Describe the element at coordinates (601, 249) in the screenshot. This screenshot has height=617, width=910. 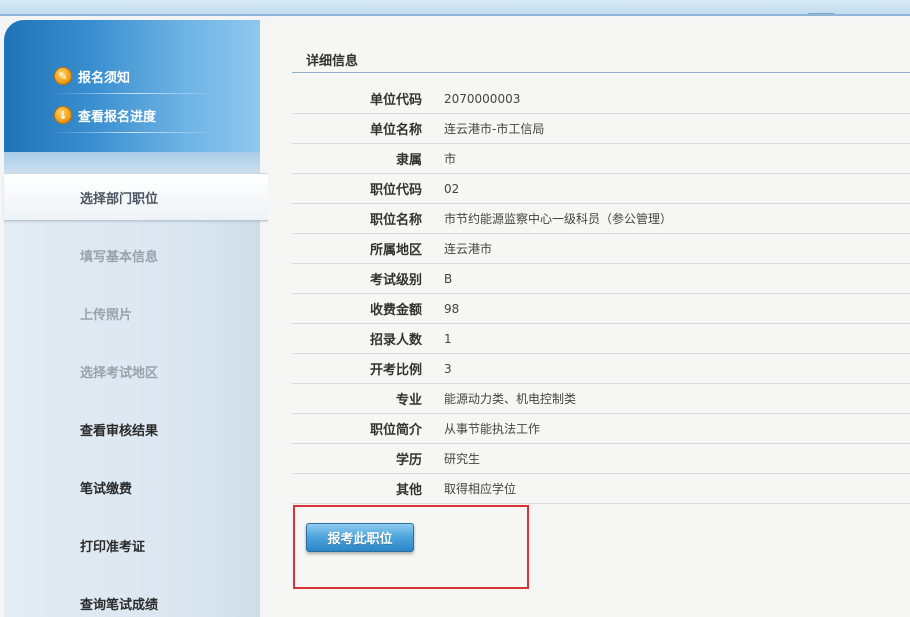
I see `table-row: 所属地区 连云港市` at that location.